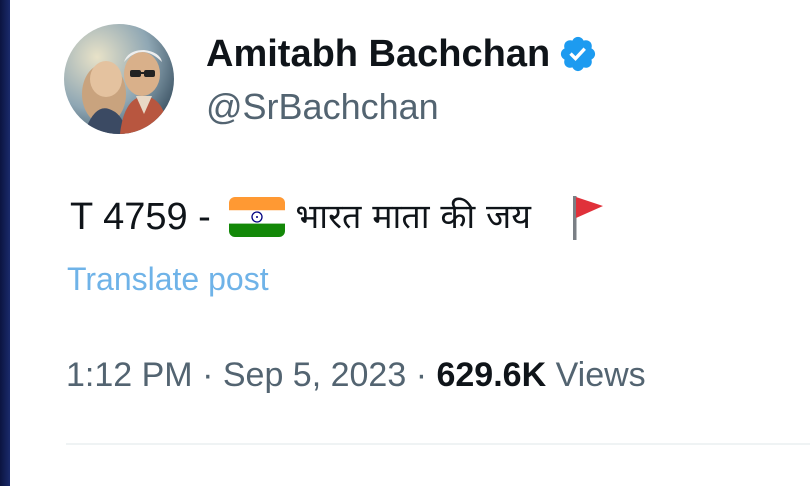 The width and height of the screenshot is (810, 486). I want to click on post-date: Sep 5, 2023, so click(314, 375).